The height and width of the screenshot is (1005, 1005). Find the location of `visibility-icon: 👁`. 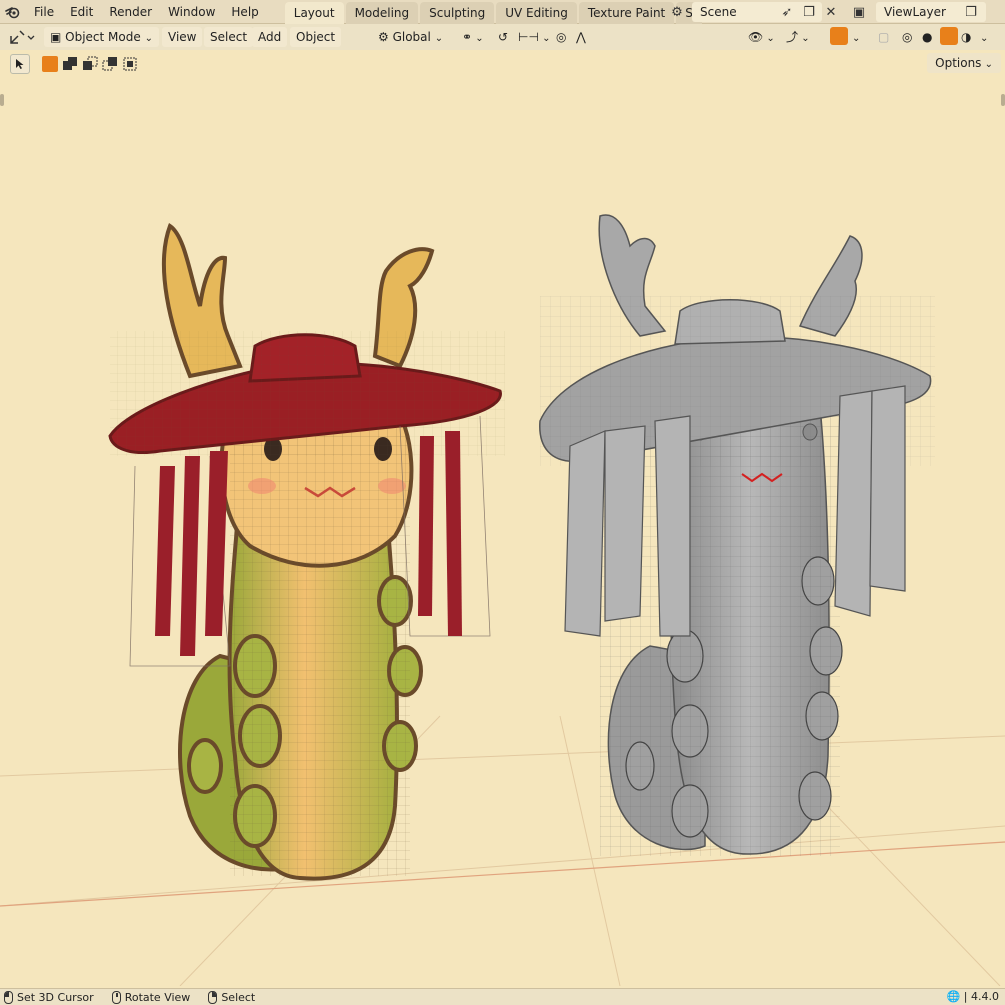

visibility-icon: 👁 is located at coordinates (761, 37).